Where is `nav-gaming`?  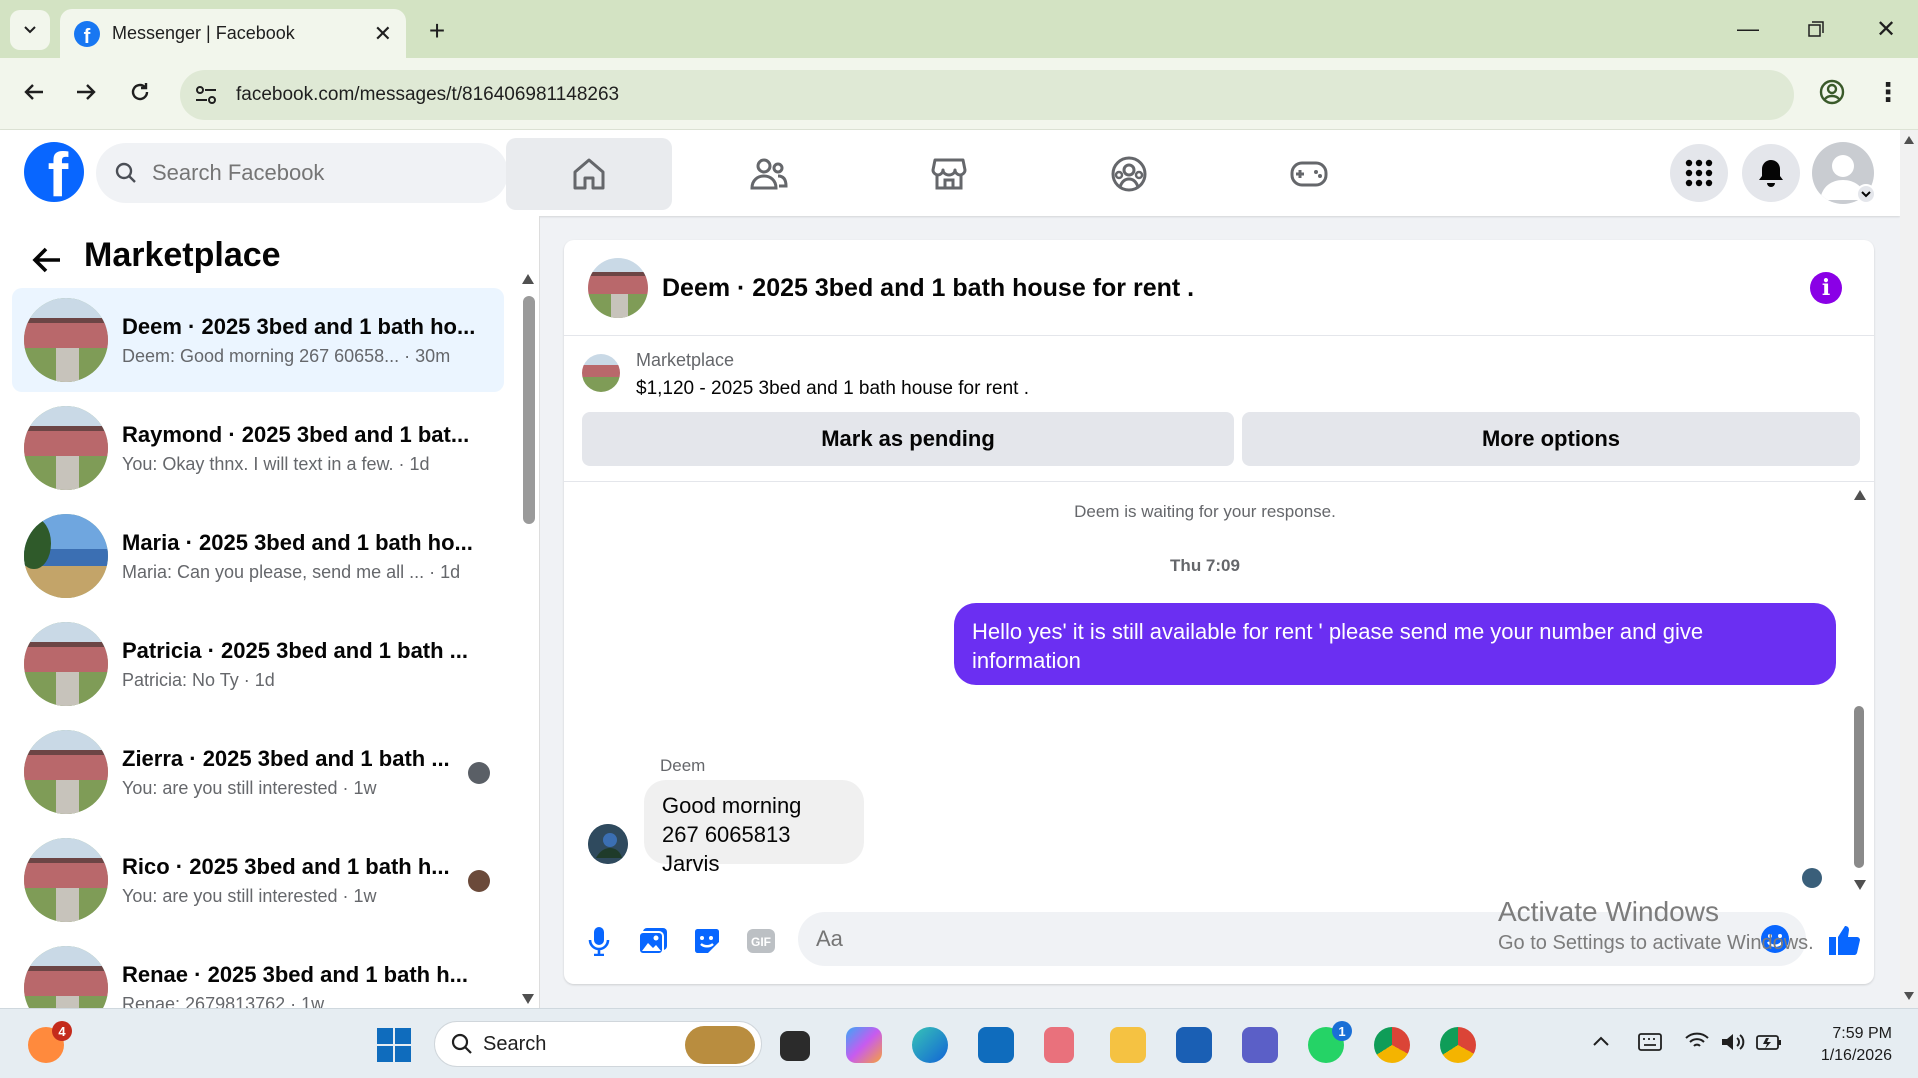 nav-gaming is located at coordinates (1309, 174).